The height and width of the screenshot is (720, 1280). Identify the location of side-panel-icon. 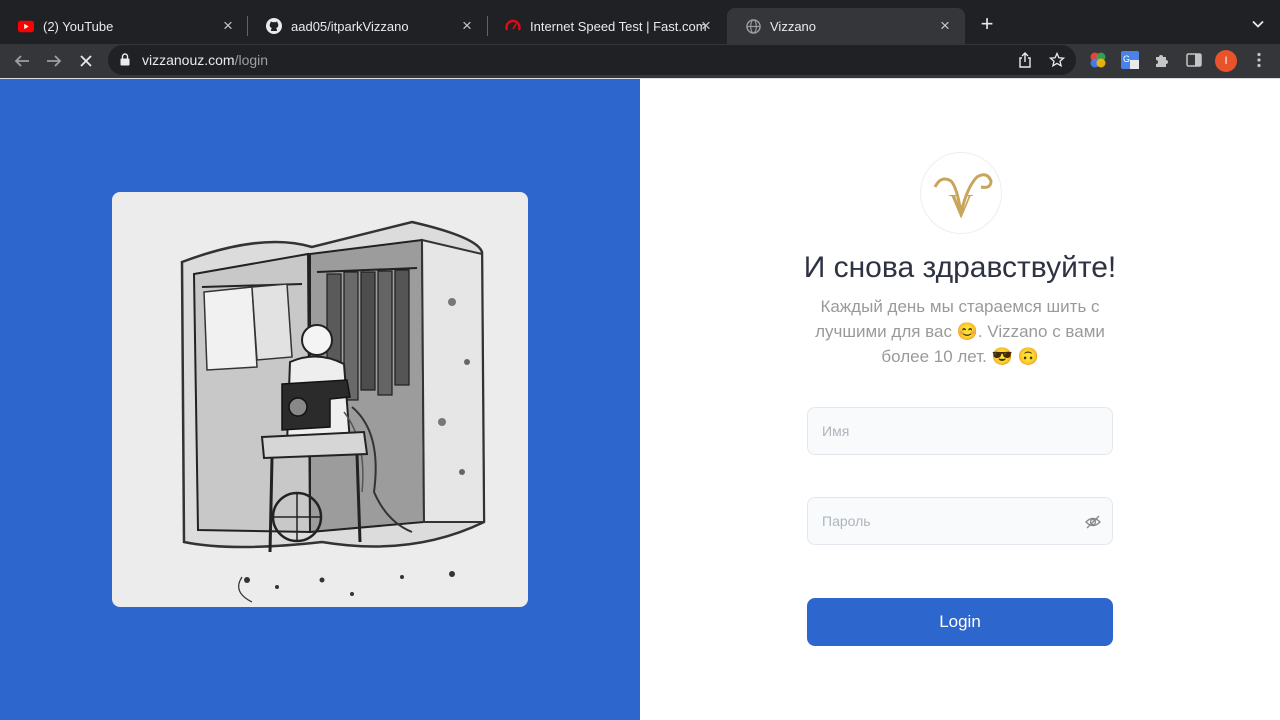
(1194, 60).